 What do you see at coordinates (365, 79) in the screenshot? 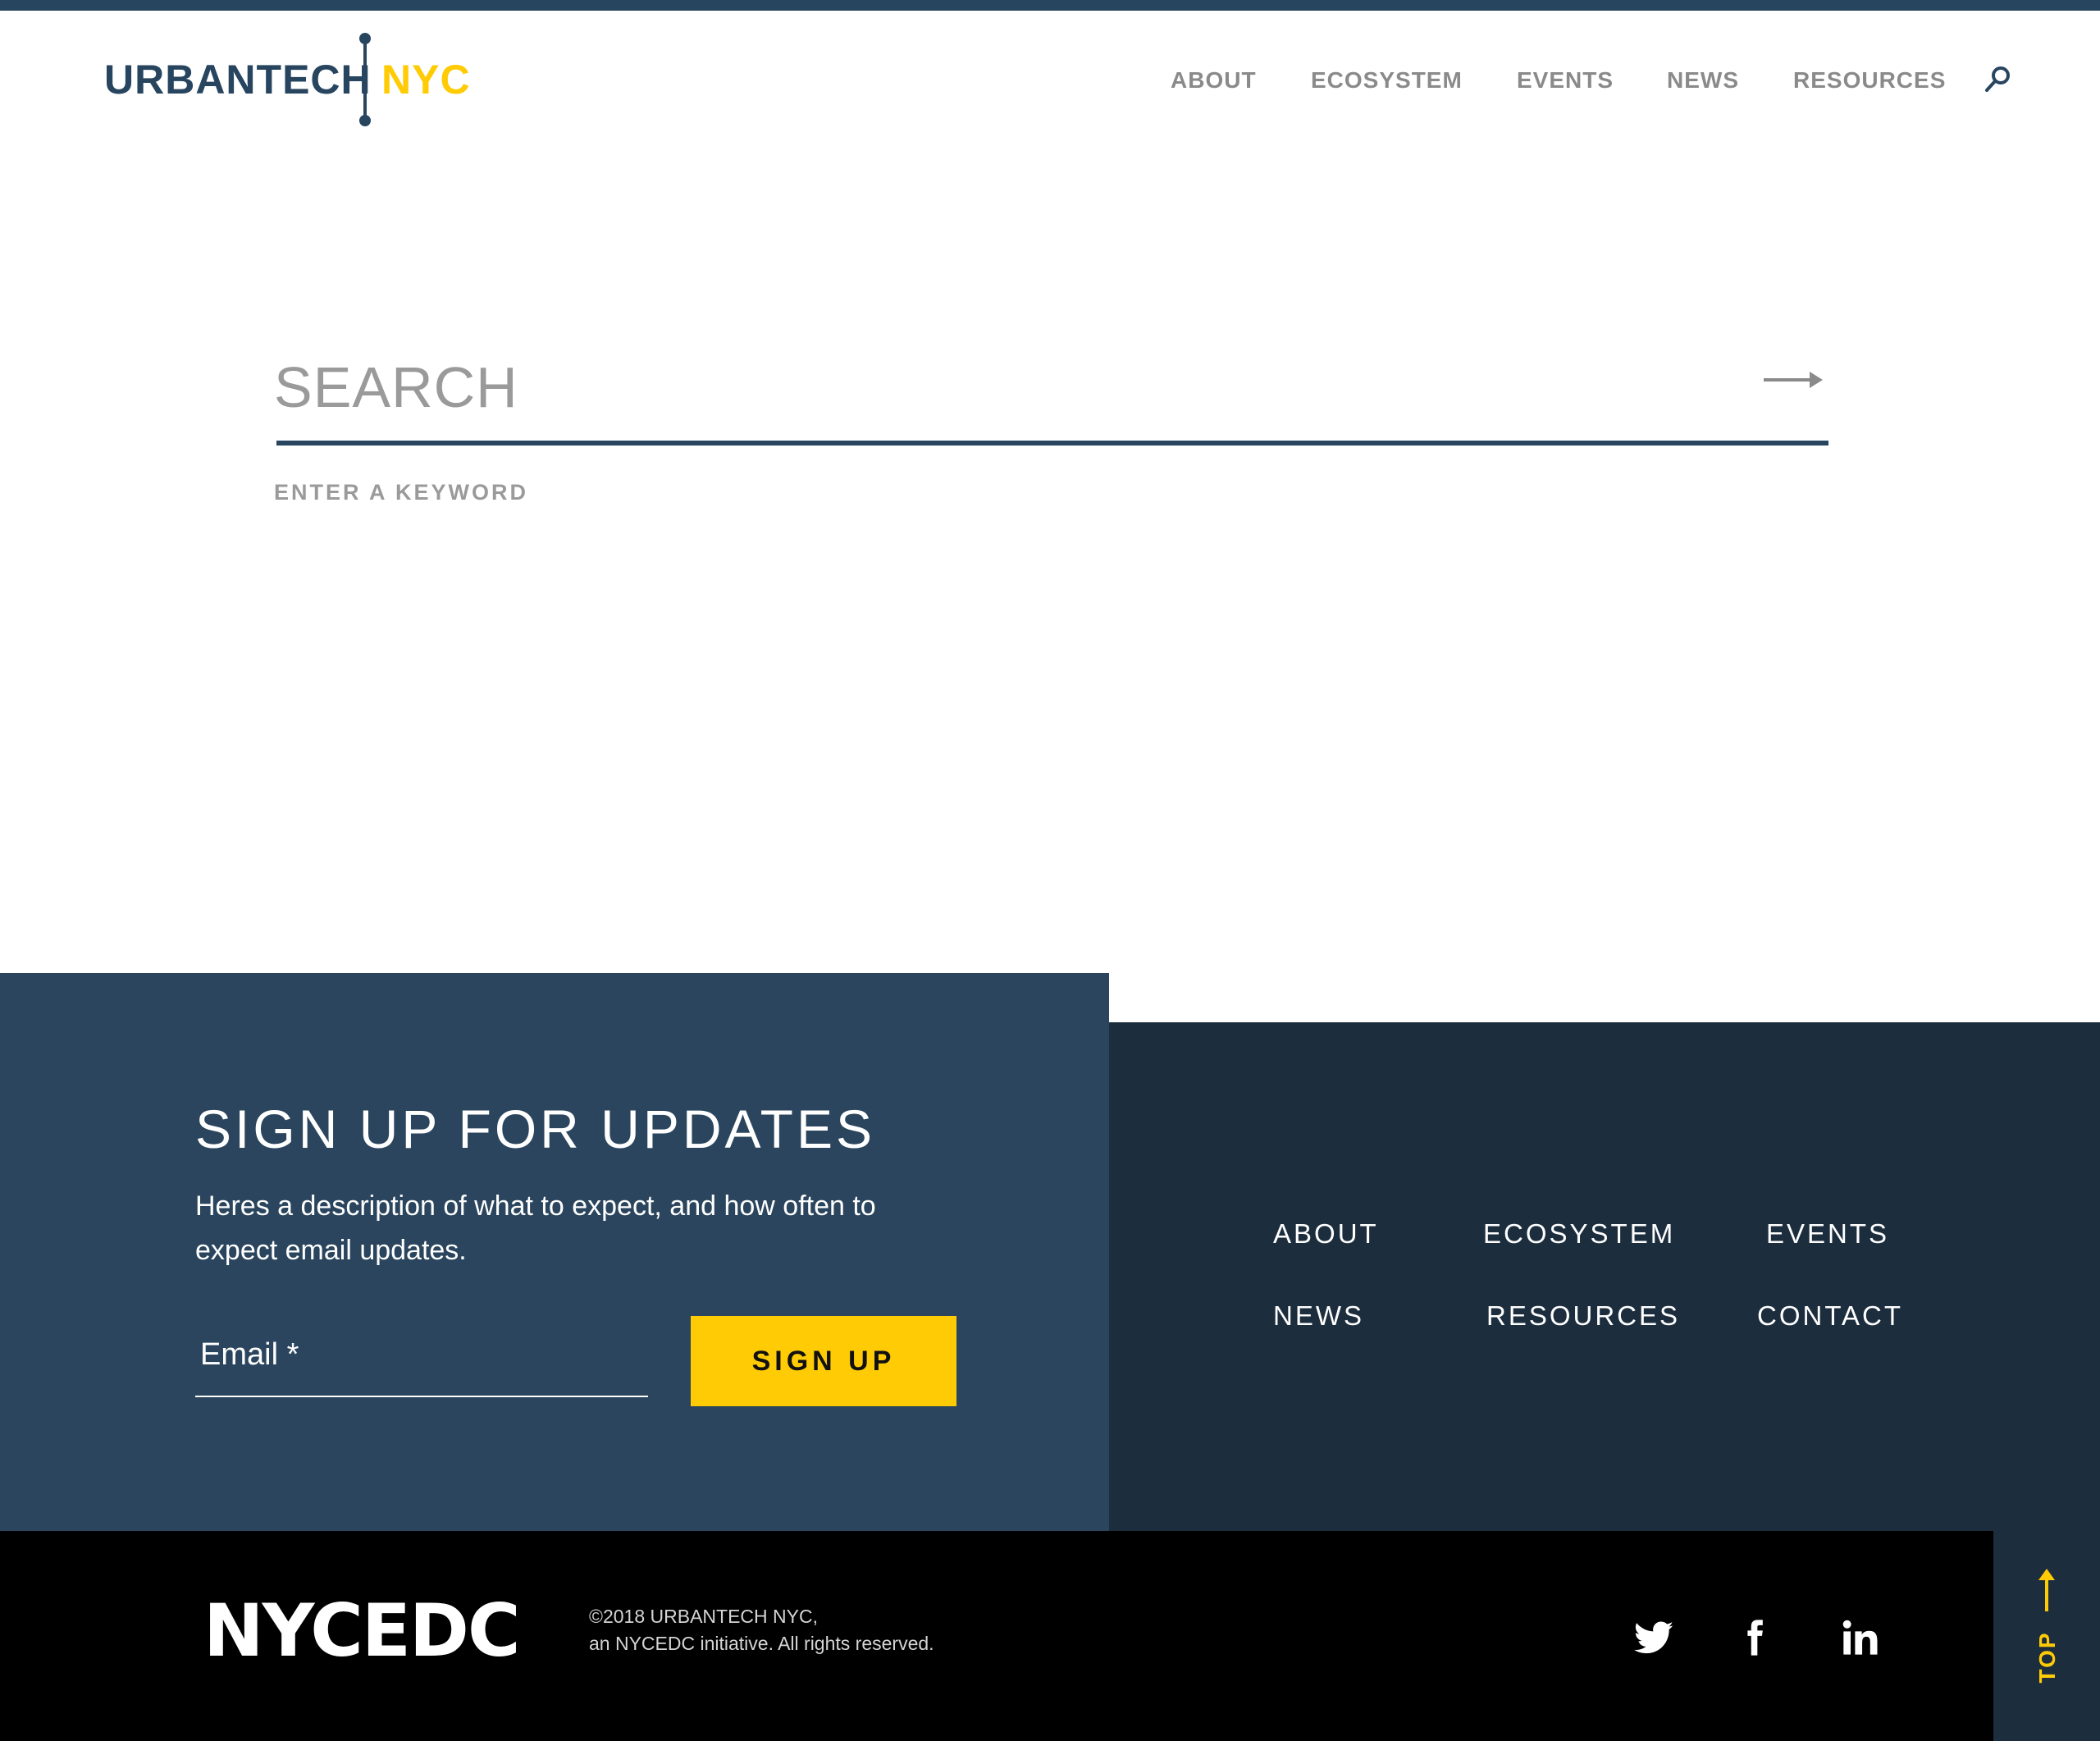
I see `logo-divider` at bounding box center [365, 79].